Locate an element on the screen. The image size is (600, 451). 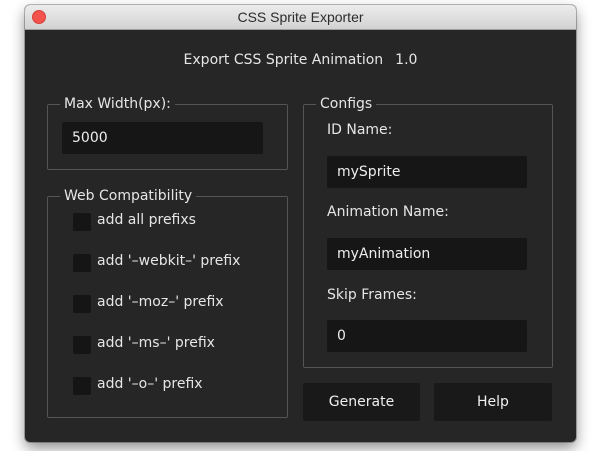
generate-button: Generate is located at coordinates (361, 402).